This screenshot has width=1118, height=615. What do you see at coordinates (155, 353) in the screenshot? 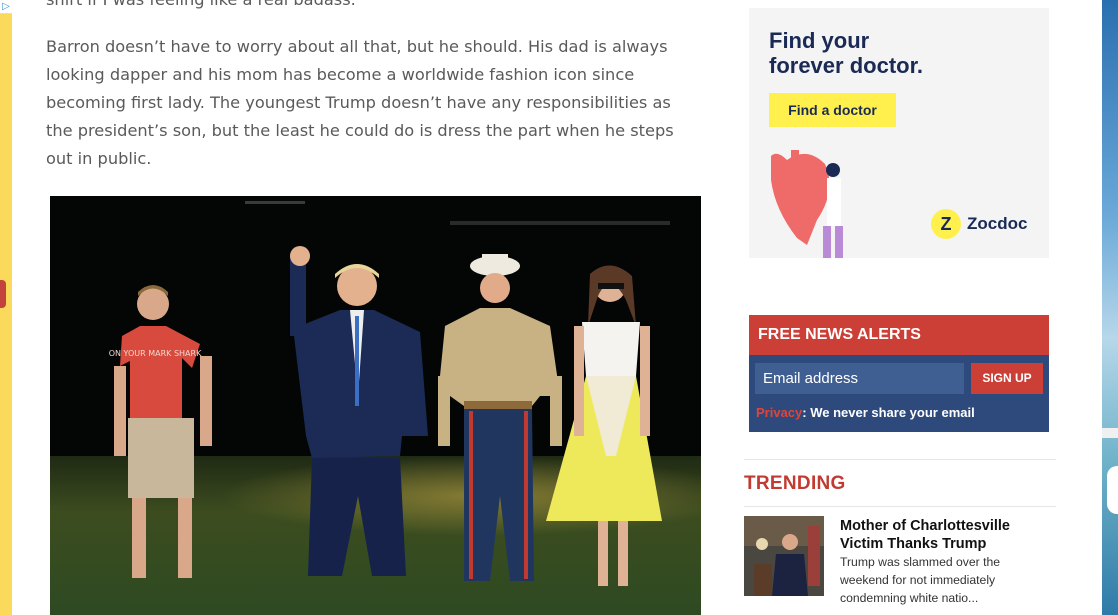
I see `svg-text: ON YOUR MARK SHARK` at bounding box center [155, 353].